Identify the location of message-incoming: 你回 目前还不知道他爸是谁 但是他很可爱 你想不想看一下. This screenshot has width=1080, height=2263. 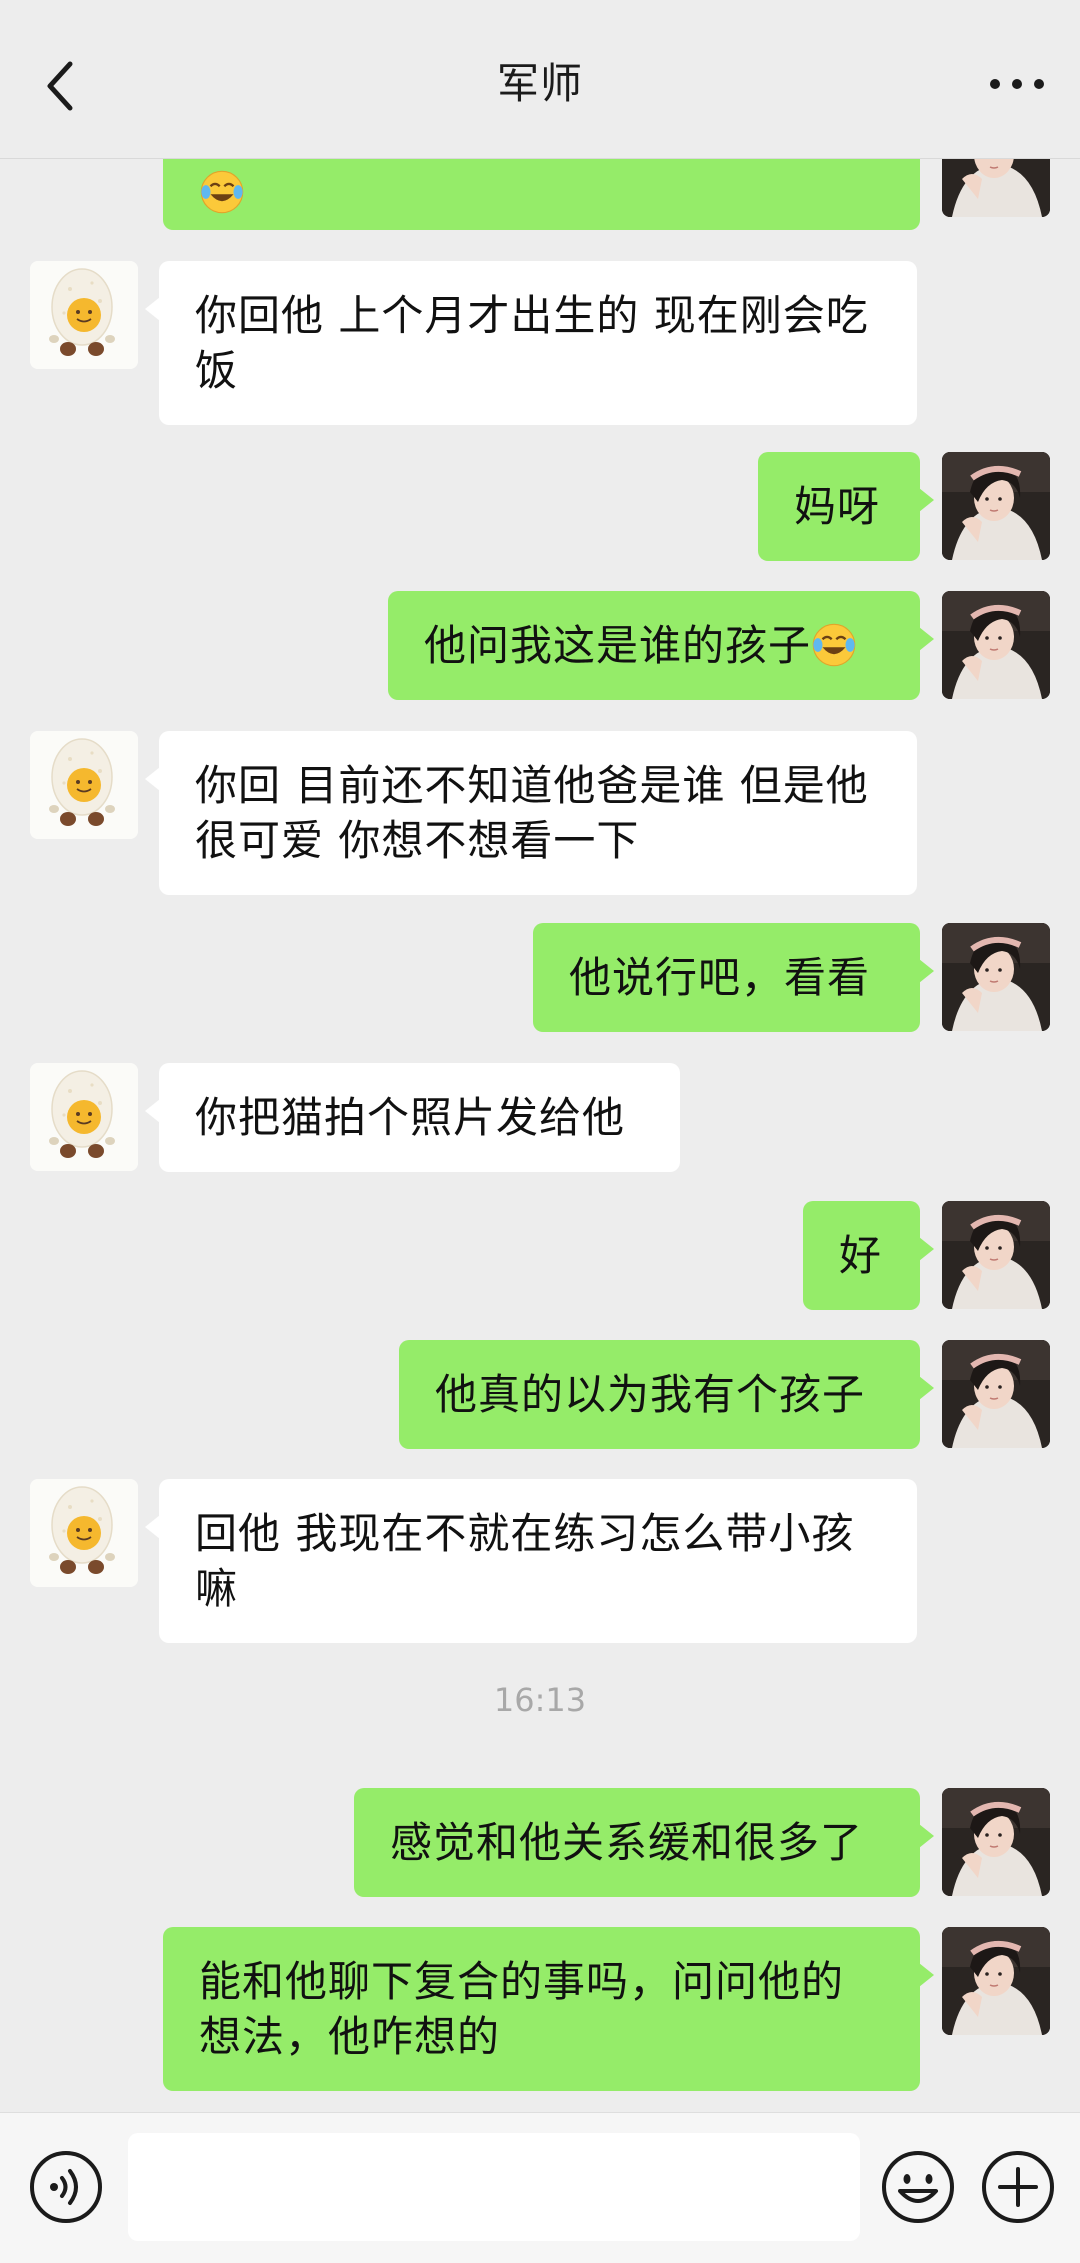
(531, 813).